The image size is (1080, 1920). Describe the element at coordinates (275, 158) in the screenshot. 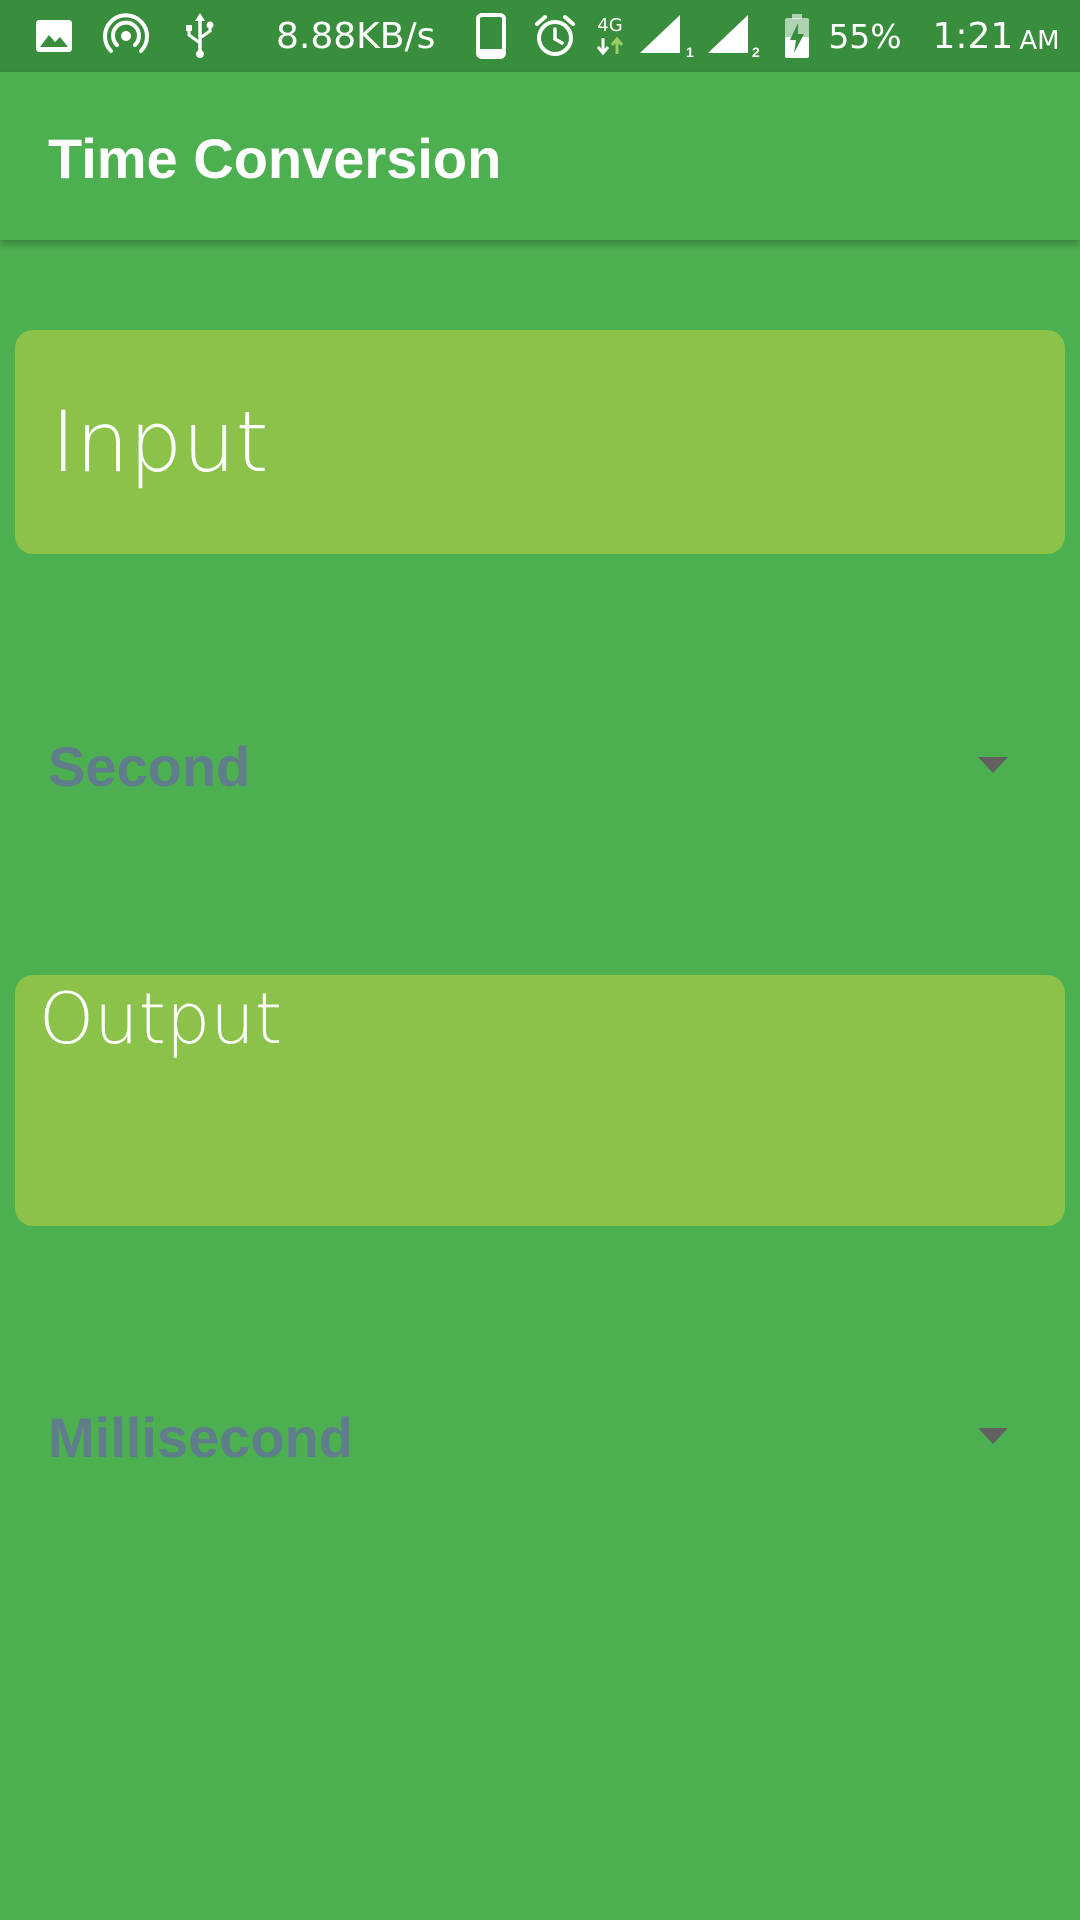

I see `app-title: Time Conversion` at that location.